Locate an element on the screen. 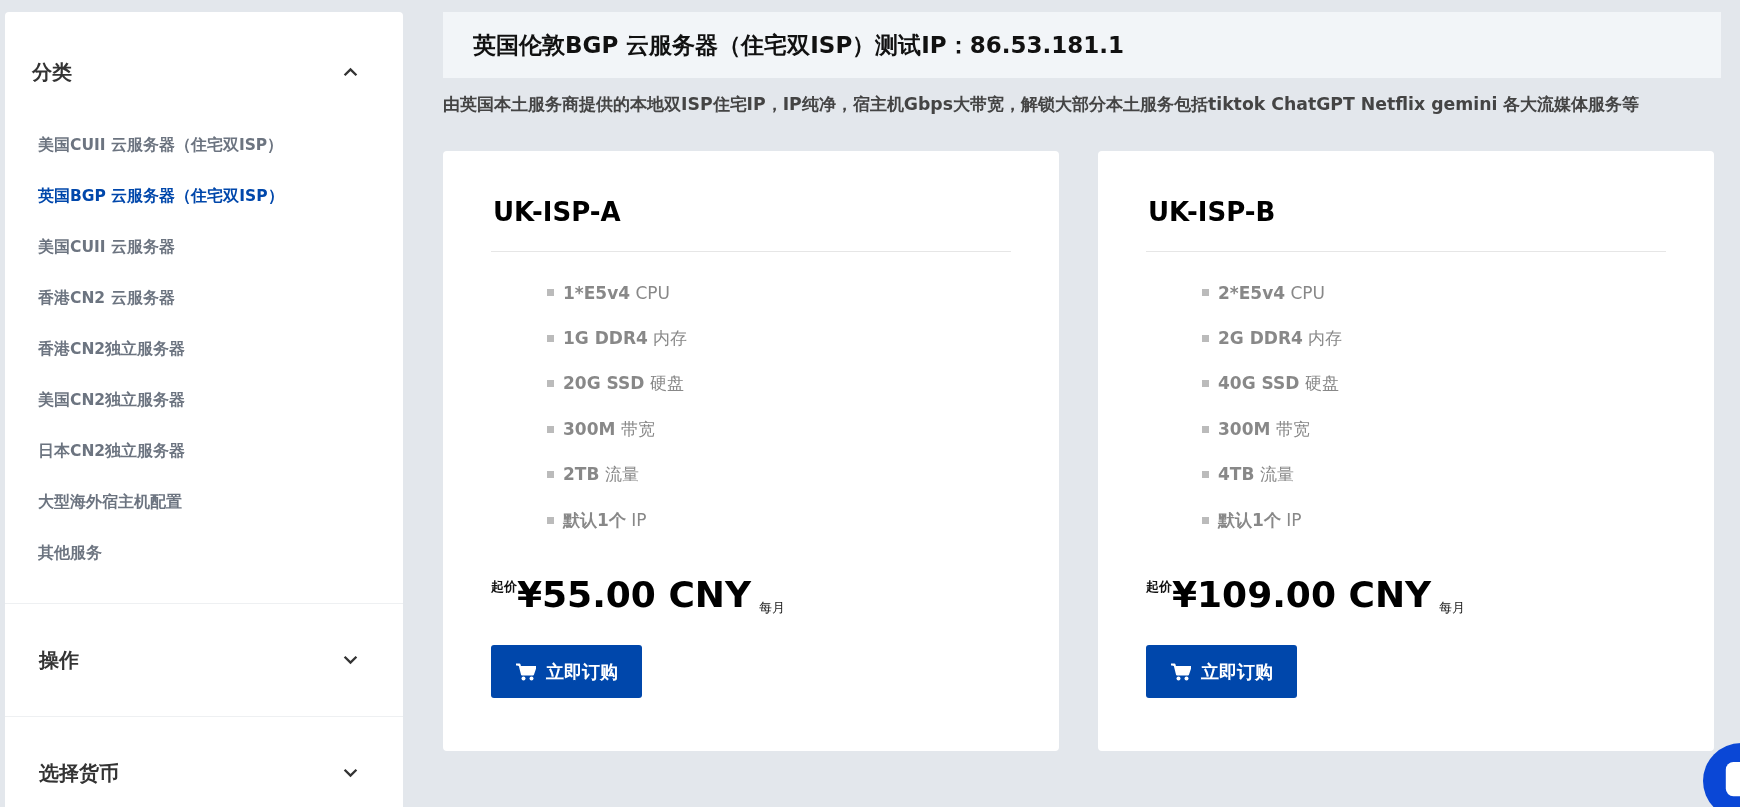 The image size is (1740, 807). sidebar-link: 香港CN2 云服务器 is located at coordinates (106, 298).